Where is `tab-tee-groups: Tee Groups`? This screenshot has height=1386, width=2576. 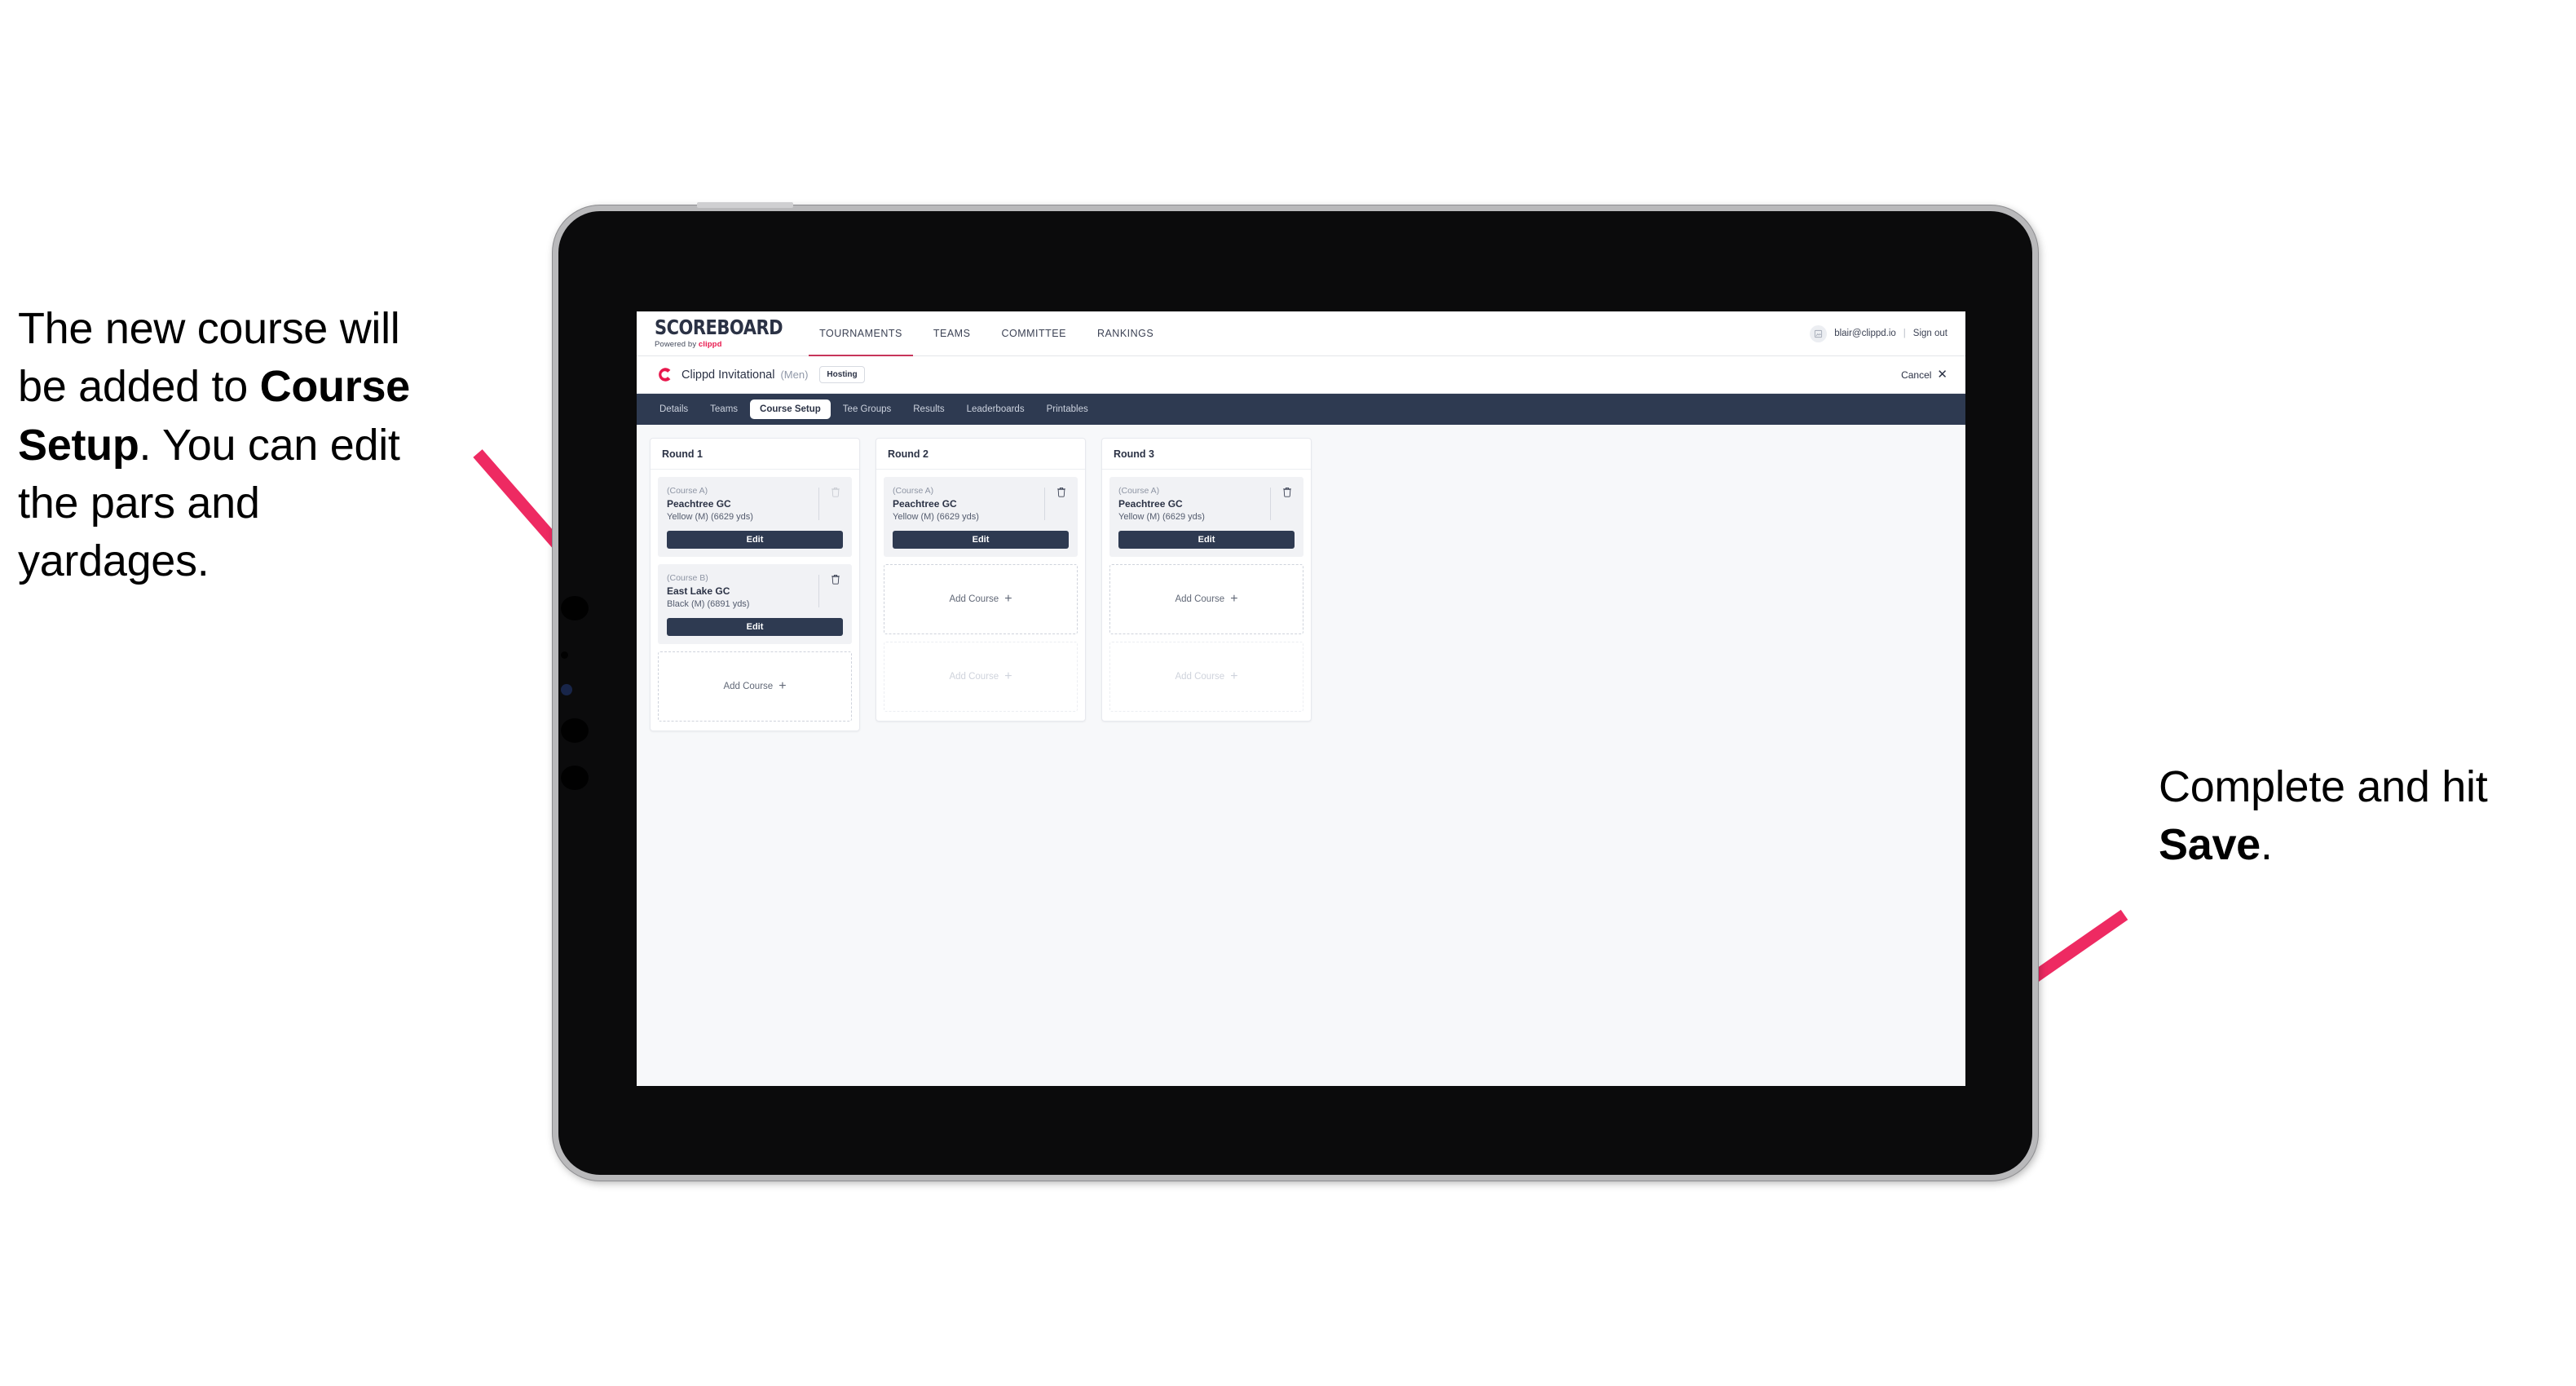 tab-tee-groups: Tee Groups is located at coordinates (867, 409).